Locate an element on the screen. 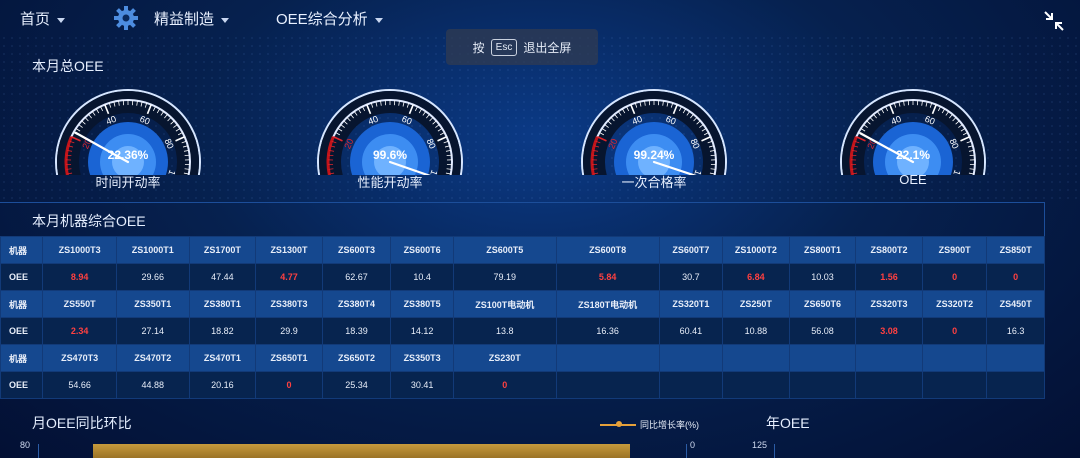 This screenshot has width=1080, height=458. gauge-label: 时间开动率 is located at coordinates (128, 182).